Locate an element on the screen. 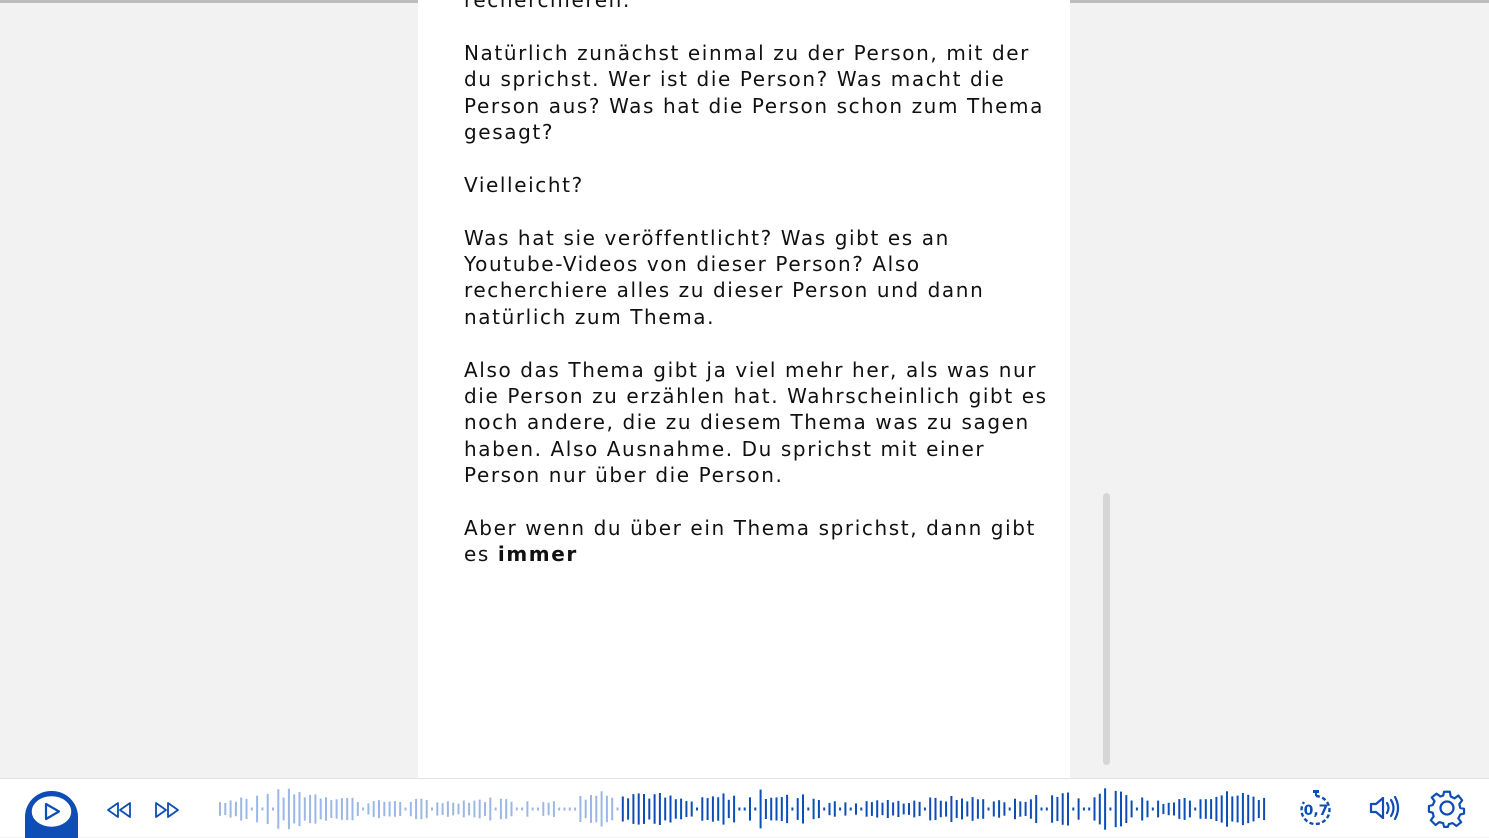 Image resolution: width=1489 pixels, height=838 pixels. fast-forward-icon is located at coordinates (167, 810).